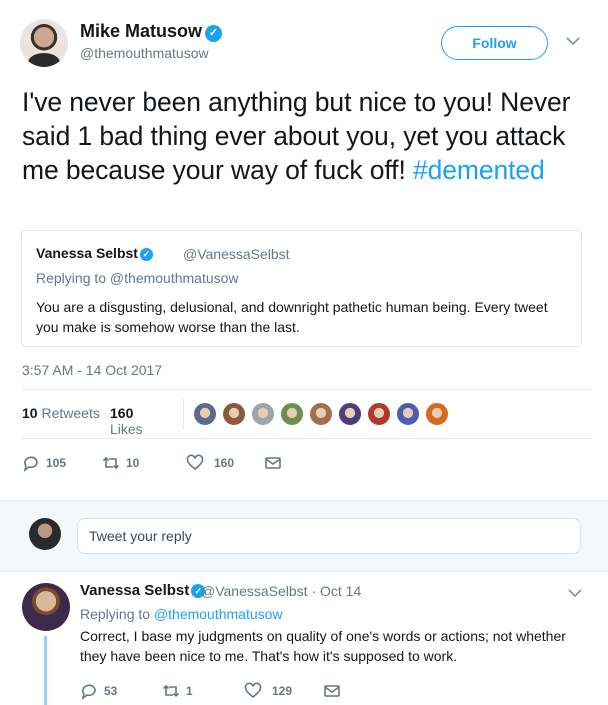  Describe the element at coordinates (282, 691) in the screenshot. I see `like-count: 129` at that location.